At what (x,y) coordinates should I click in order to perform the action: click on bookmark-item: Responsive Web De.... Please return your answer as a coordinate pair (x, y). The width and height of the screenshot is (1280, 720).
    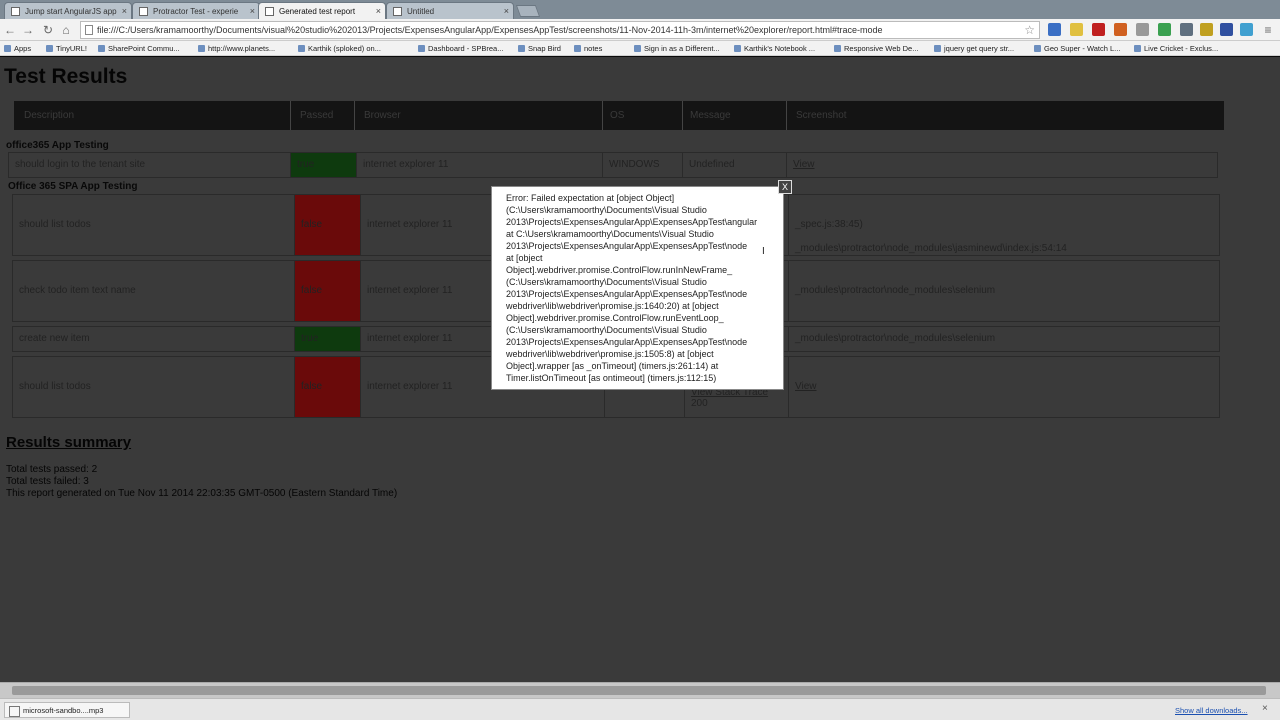
    Looking at the image, I should click on (876, 48).